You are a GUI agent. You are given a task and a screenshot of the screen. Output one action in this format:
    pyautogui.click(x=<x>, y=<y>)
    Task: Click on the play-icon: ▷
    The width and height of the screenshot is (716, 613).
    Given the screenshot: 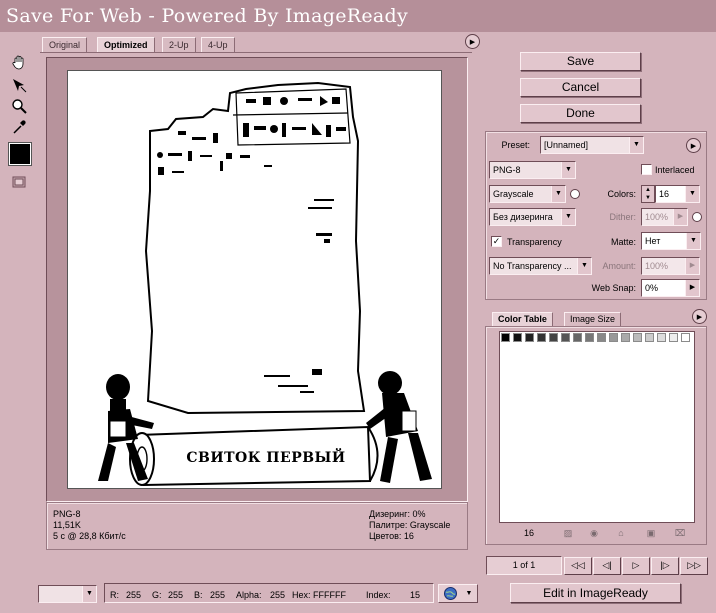 What is the action you would take?
    pyautogui.click(x=636, y=565)
    